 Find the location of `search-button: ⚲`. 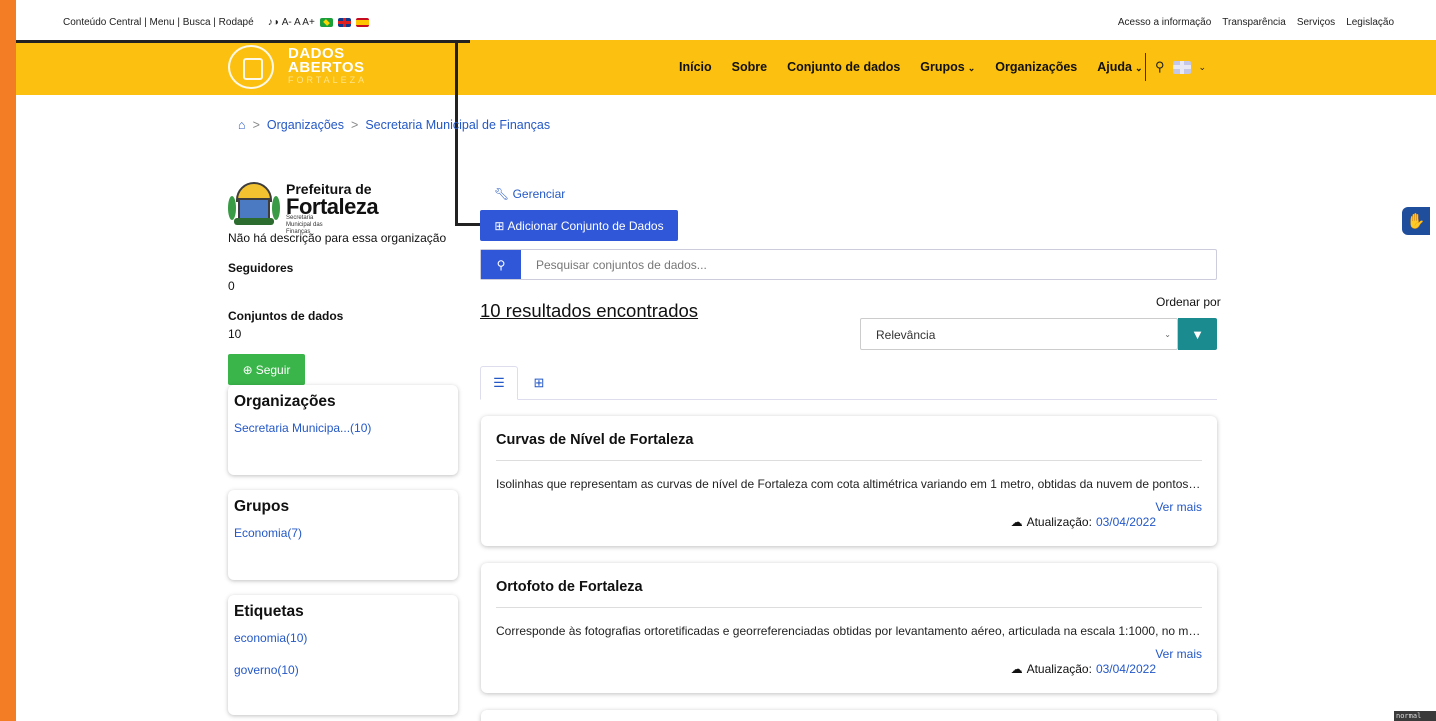

search-button: ⚲ is located at coordinates (501, 264).